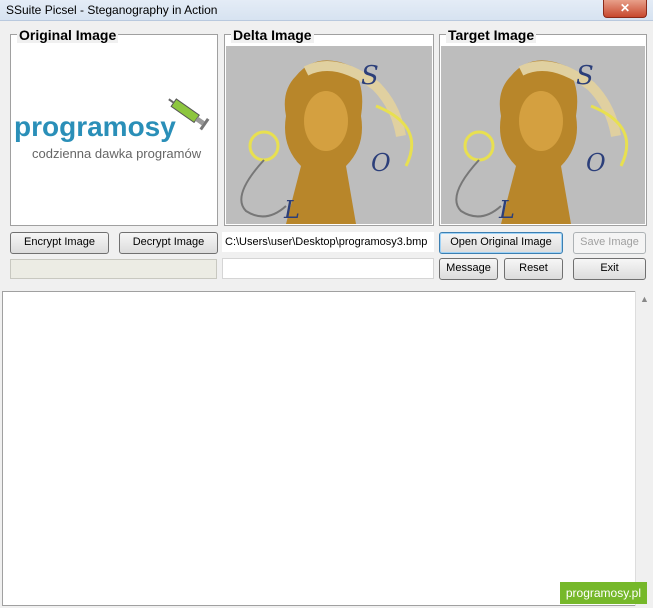 This screenshot has width=653, height=608. What do you see at coordinates (609, 269) in the screenshot?
I see `exit-button: Exit` at bounding box center [609, 269].